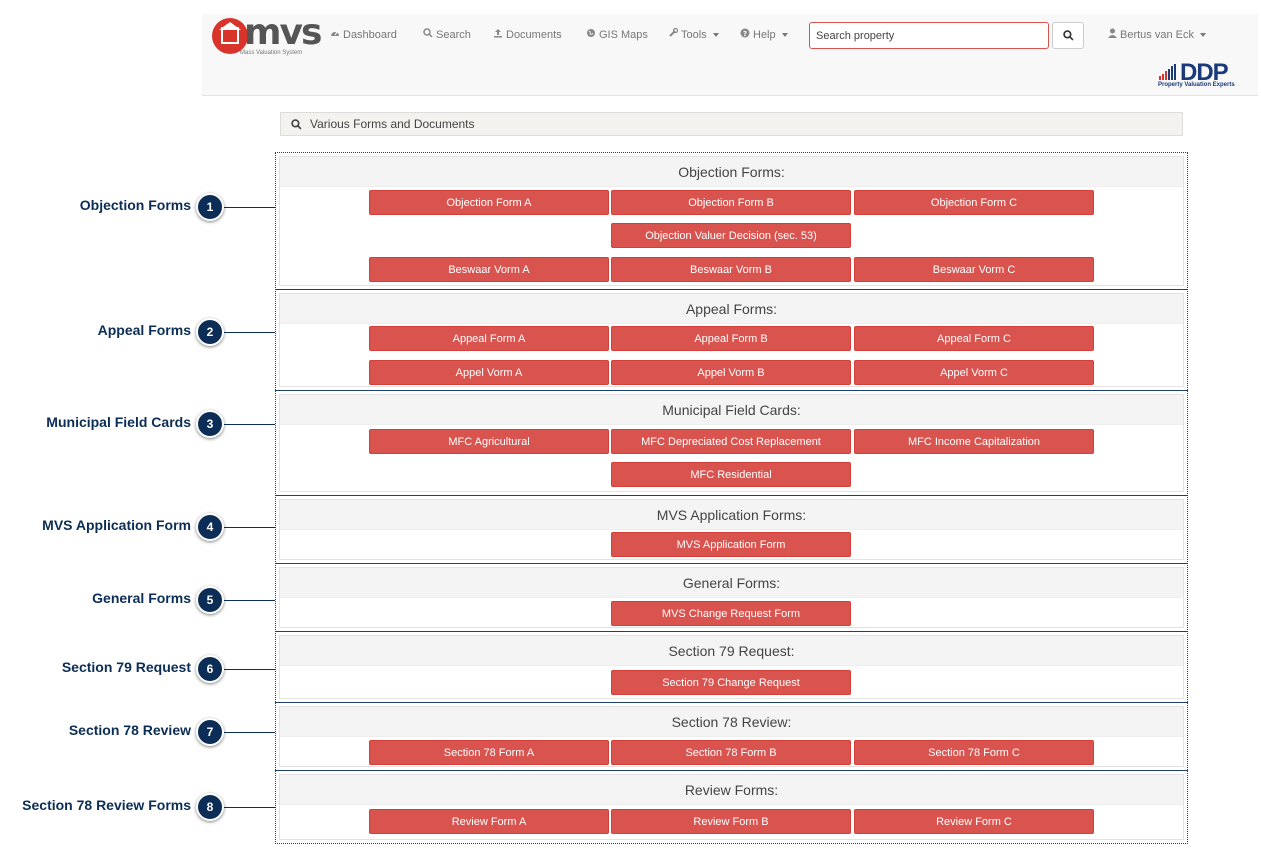 The height and width of the screenshot is (857, 1261). I want to click on nav-dashboard-label: Dashboard, so click(370, 34).